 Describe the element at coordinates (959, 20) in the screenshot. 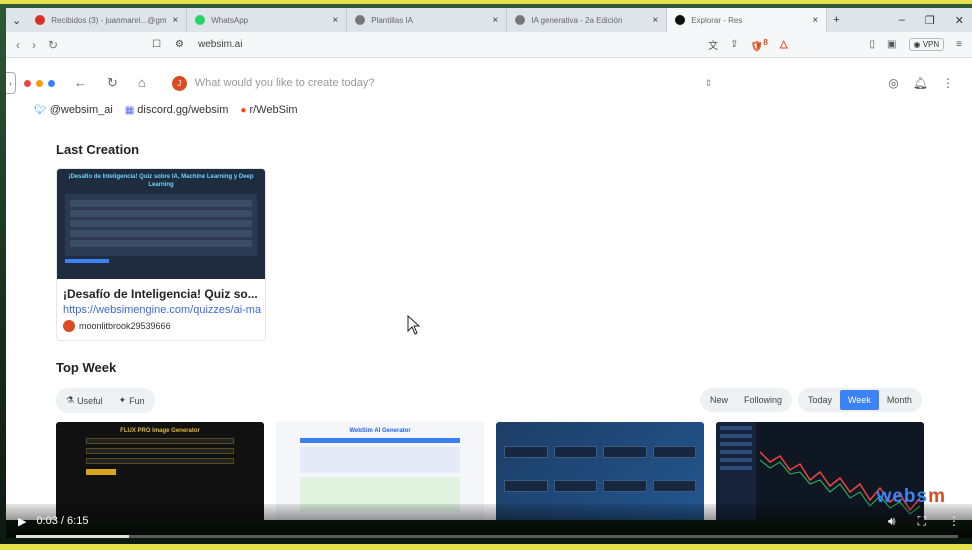

I see `close-window-icon: ✕` at that location.